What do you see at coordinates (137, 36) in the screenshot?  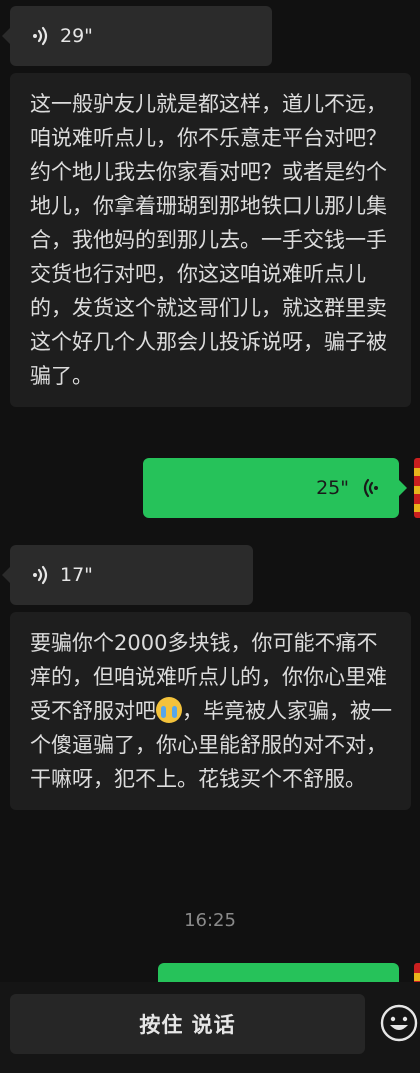 I see `voice-message-incoming: 29"` at bounding box center [137, 36].